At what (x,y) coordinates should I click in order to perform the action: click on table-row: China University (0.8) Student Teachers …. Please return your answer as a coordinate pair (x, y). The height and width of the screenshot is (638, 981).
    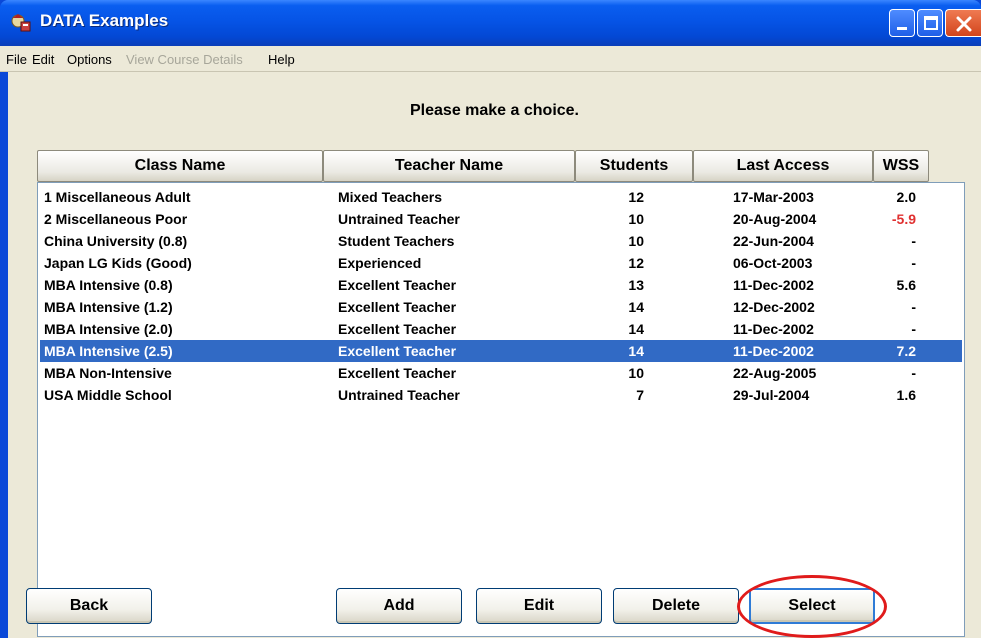
    Looking at the image, I should click on (501, 241).